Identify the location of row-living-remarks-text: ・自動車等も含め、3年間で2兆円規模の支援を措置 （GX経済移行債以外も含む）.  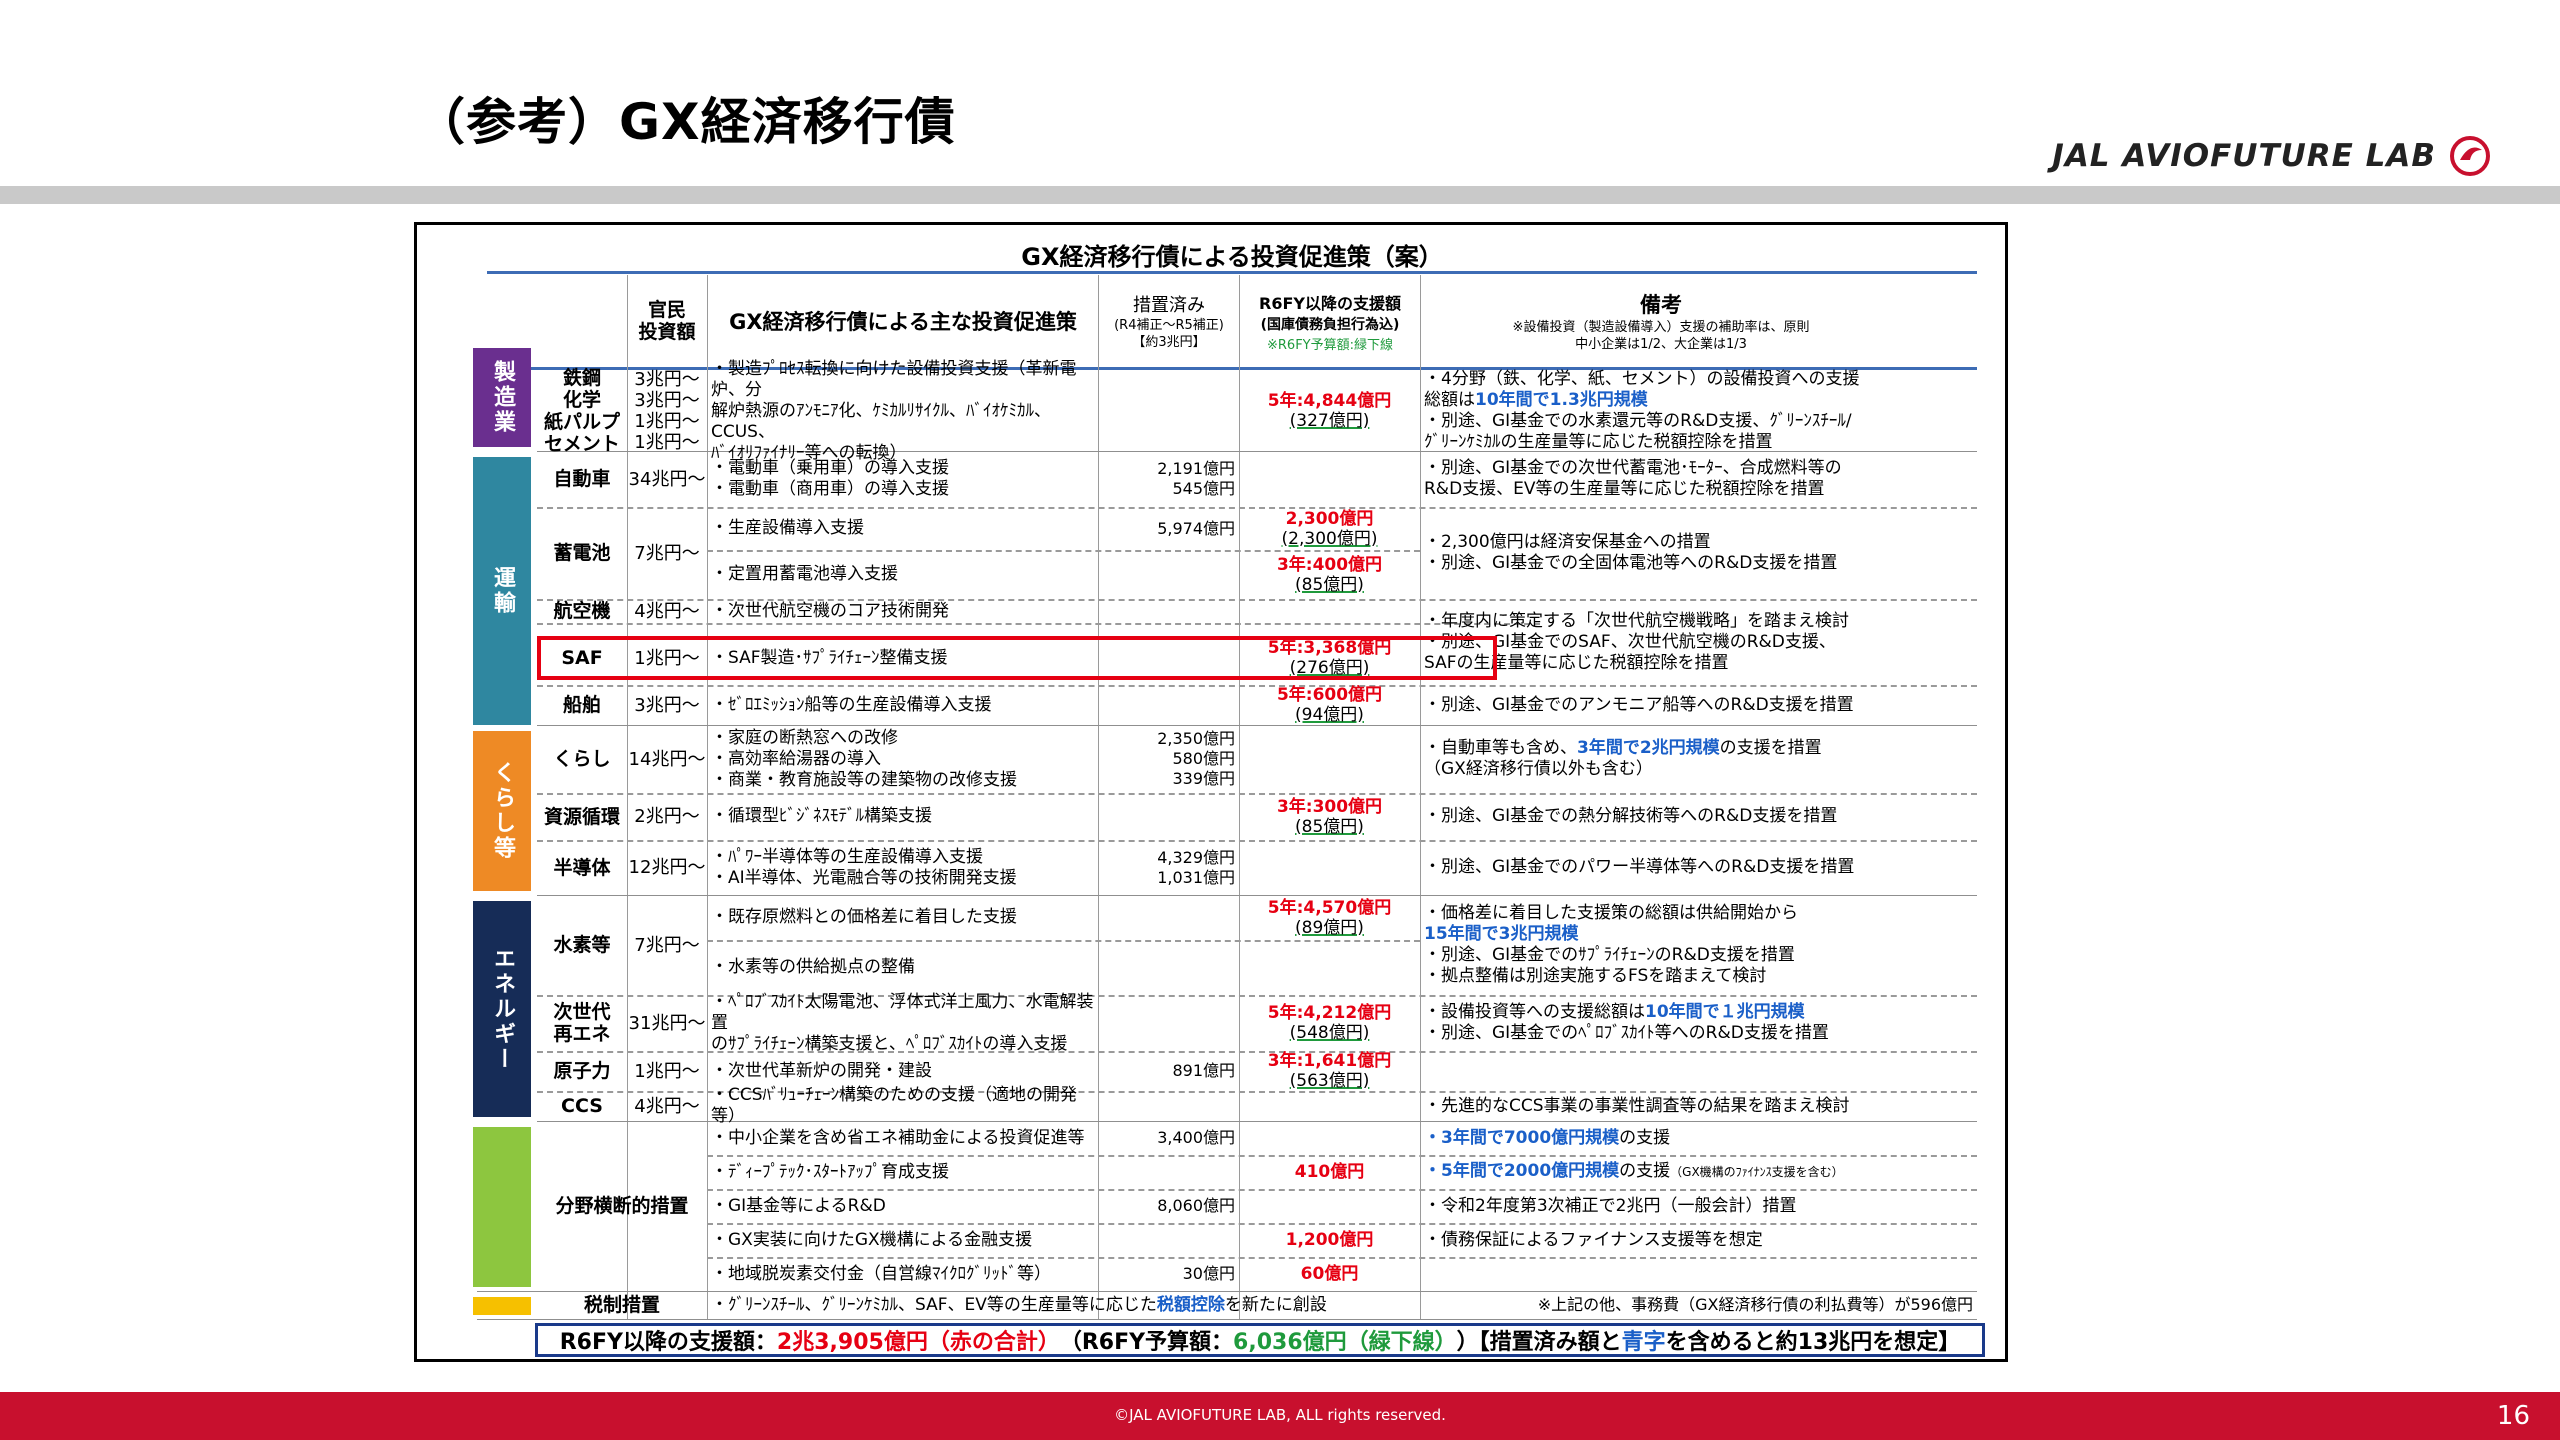
(1623, 759).